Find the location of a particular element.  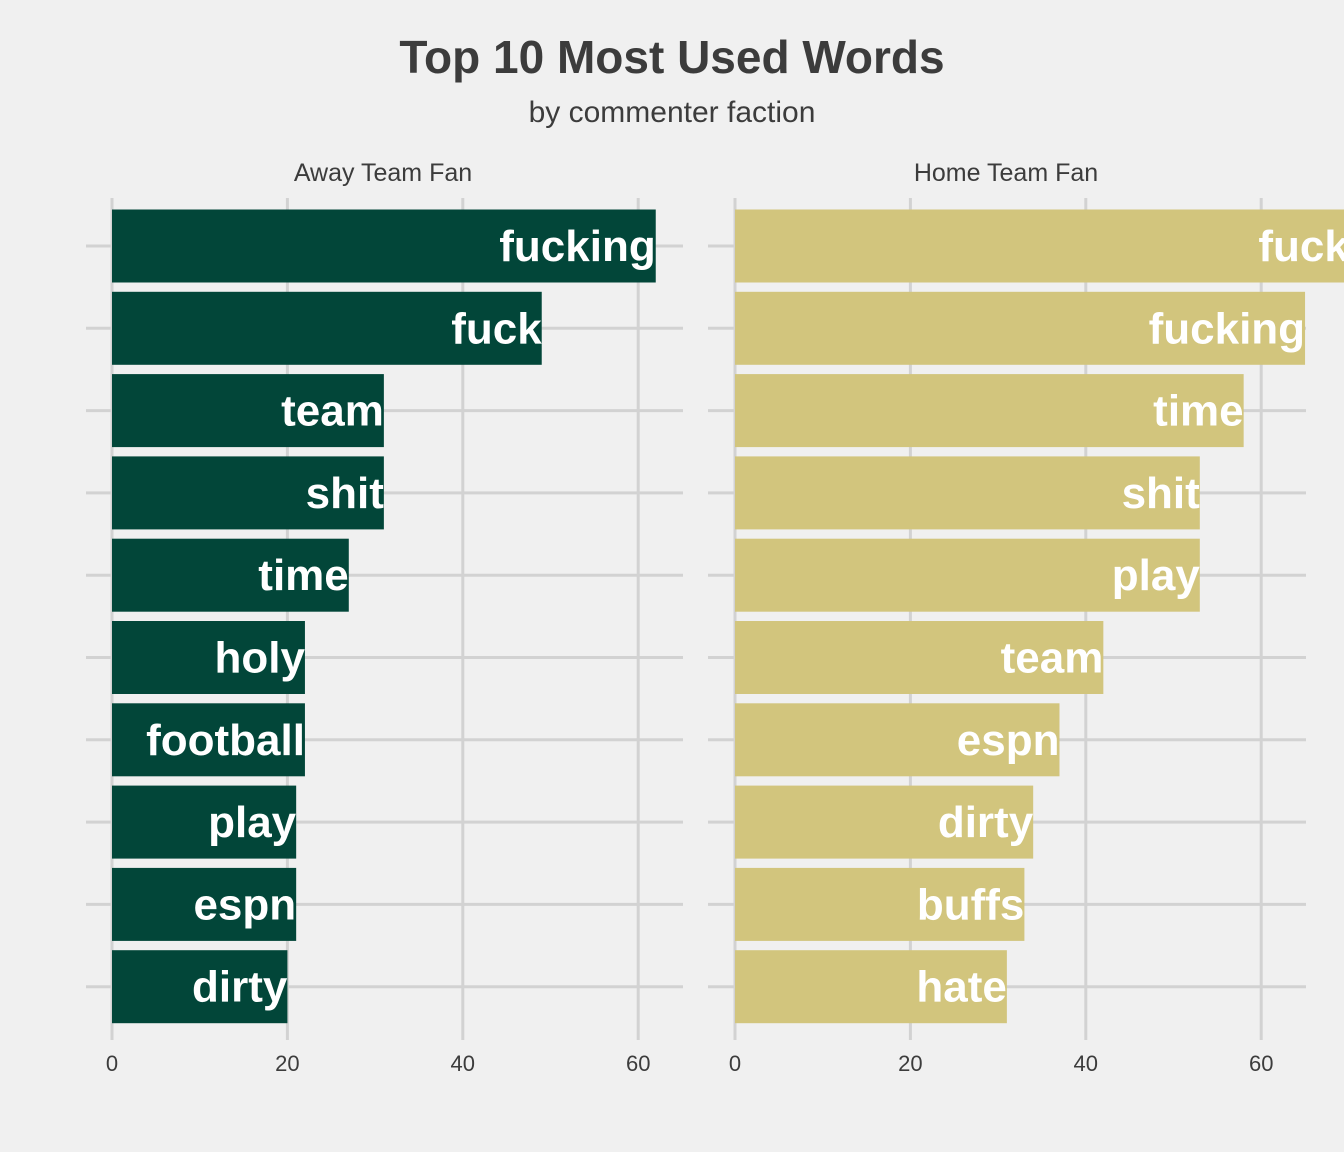

bar-label: hate is located at coordinates (961, 987).